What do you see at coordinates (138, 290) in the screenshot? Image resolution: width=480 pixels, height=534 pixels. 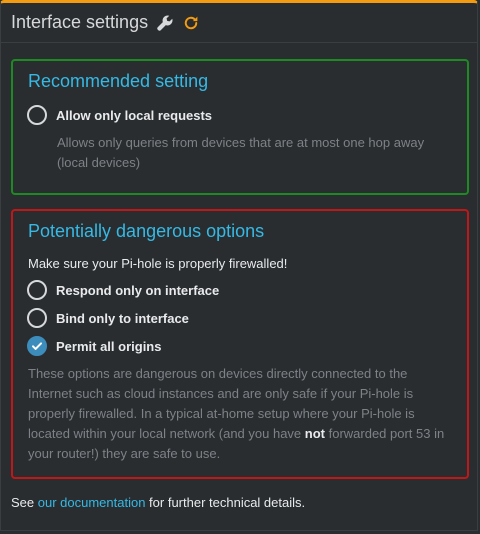 I see `option-label: Respond only on interface` at bounding box center [138, 290].